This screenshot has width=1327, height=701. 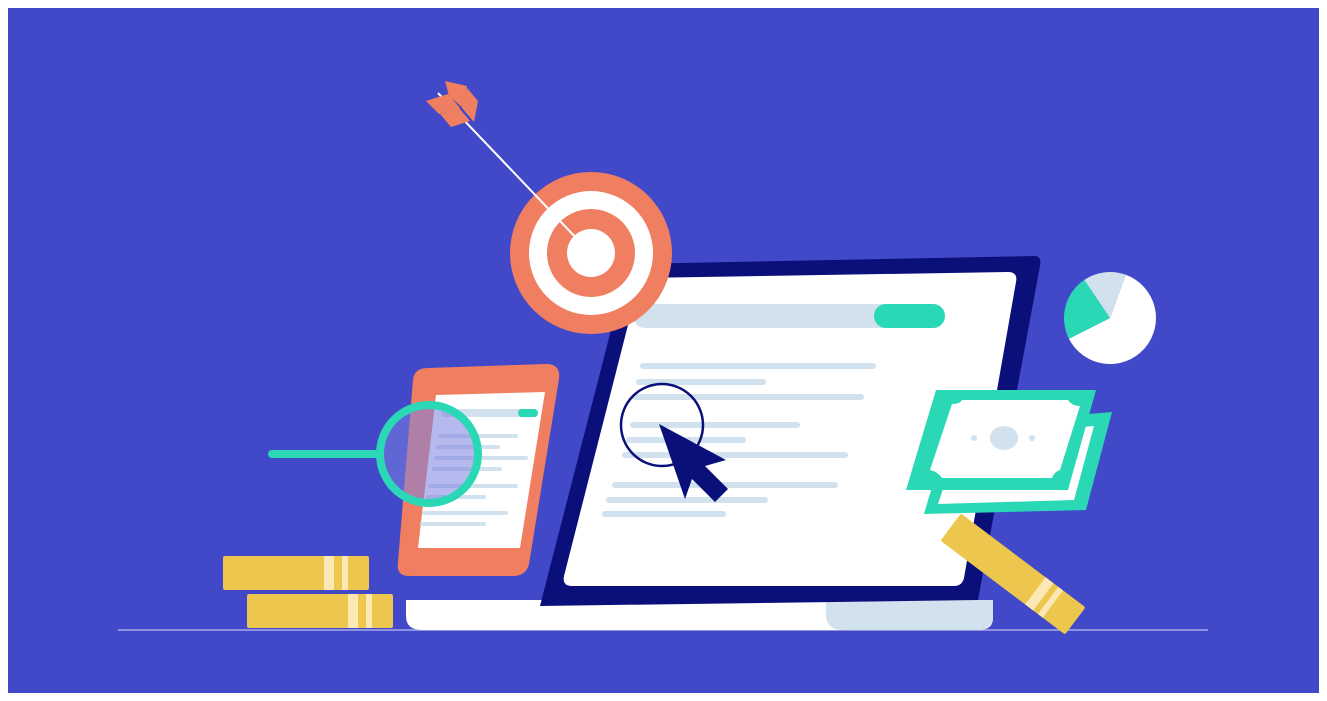 I want to click on search-button, so click(x=909, y=316).